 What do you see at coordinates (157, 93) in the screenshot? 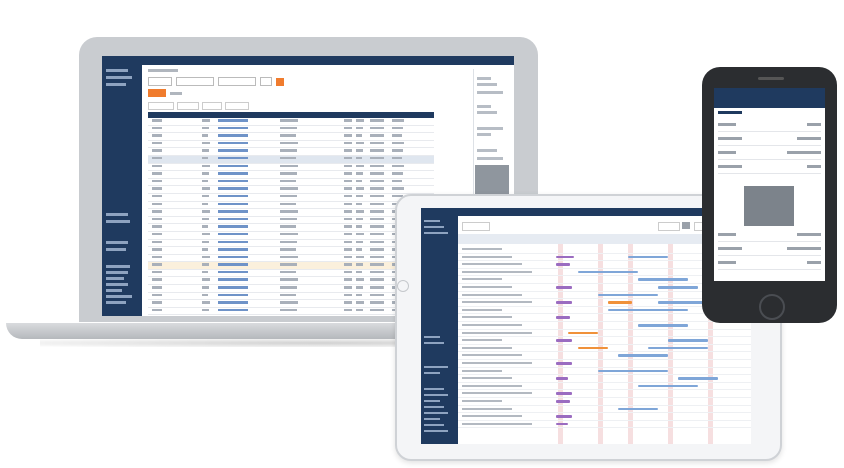
I see `add-button` at bounding box center [157, 93].